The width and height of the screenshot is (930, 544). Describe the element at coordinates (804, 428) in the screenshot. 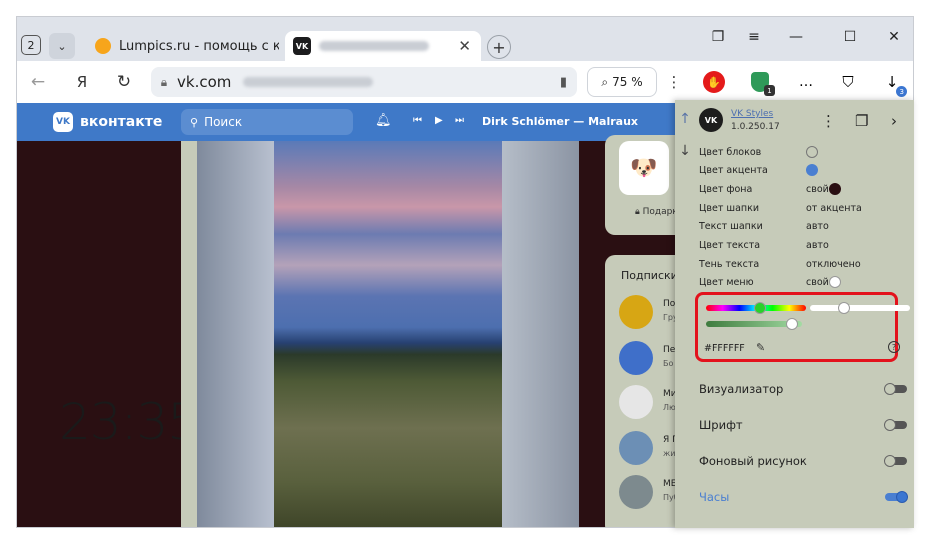

I see `toggle-font: Шрифт` at that location.